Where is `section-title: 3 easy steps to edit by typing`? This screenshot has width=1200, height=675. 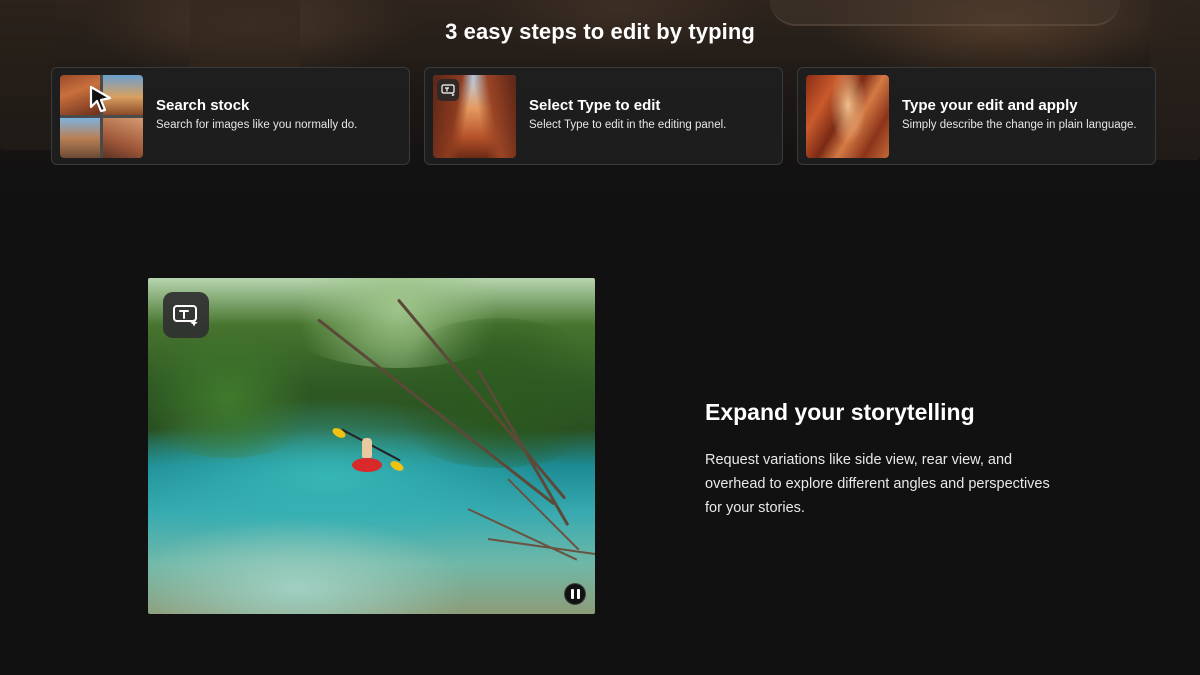 section-title: 3 easy steps to edit by typing is located at coordinates (600, 31).